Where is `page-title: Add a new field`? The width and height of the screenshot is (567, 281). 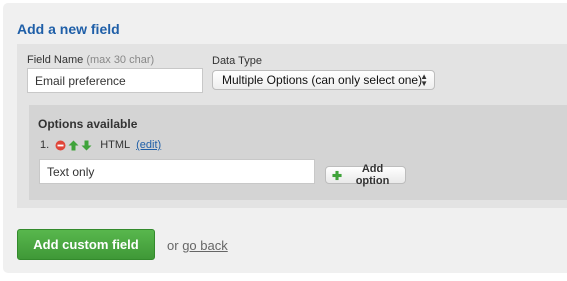 page-title: Add a new field is located at coordinates (68, 29).